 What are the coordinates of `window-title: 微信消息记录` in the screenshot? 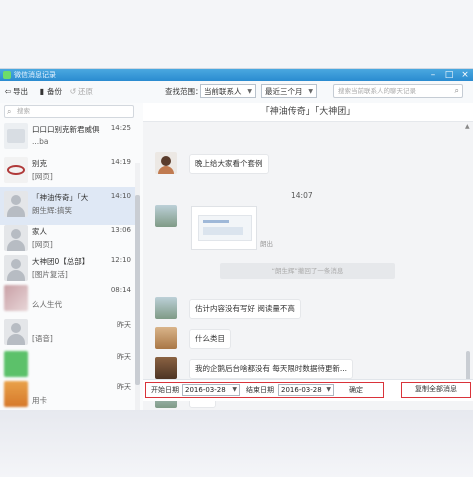 It's located at (35, 75).